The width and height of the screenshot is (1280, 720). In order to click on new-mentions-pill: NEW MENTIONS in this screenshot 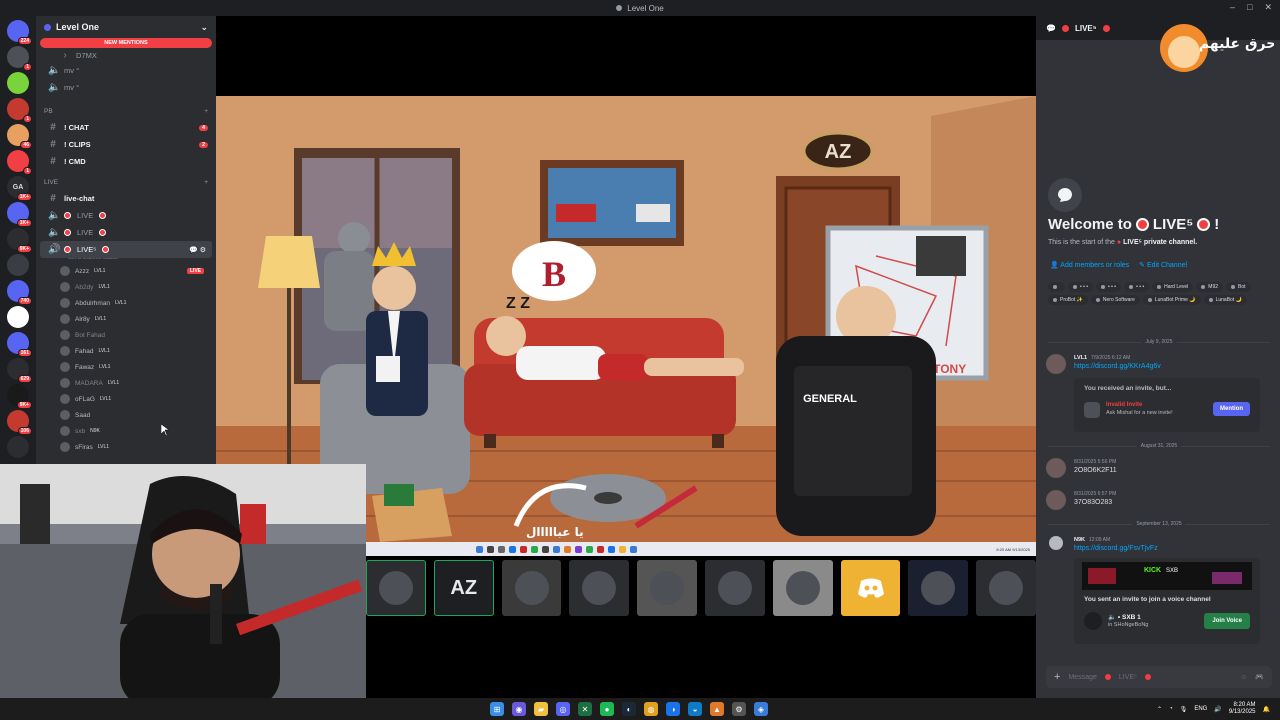, I will do `click(126, 43)`.